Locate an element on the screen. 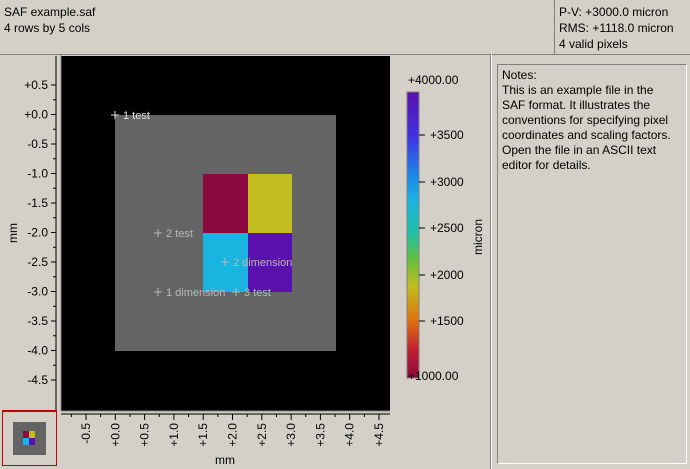 The image size is (690, 469). colorbar-gradient is located at coordinates (413, 235).